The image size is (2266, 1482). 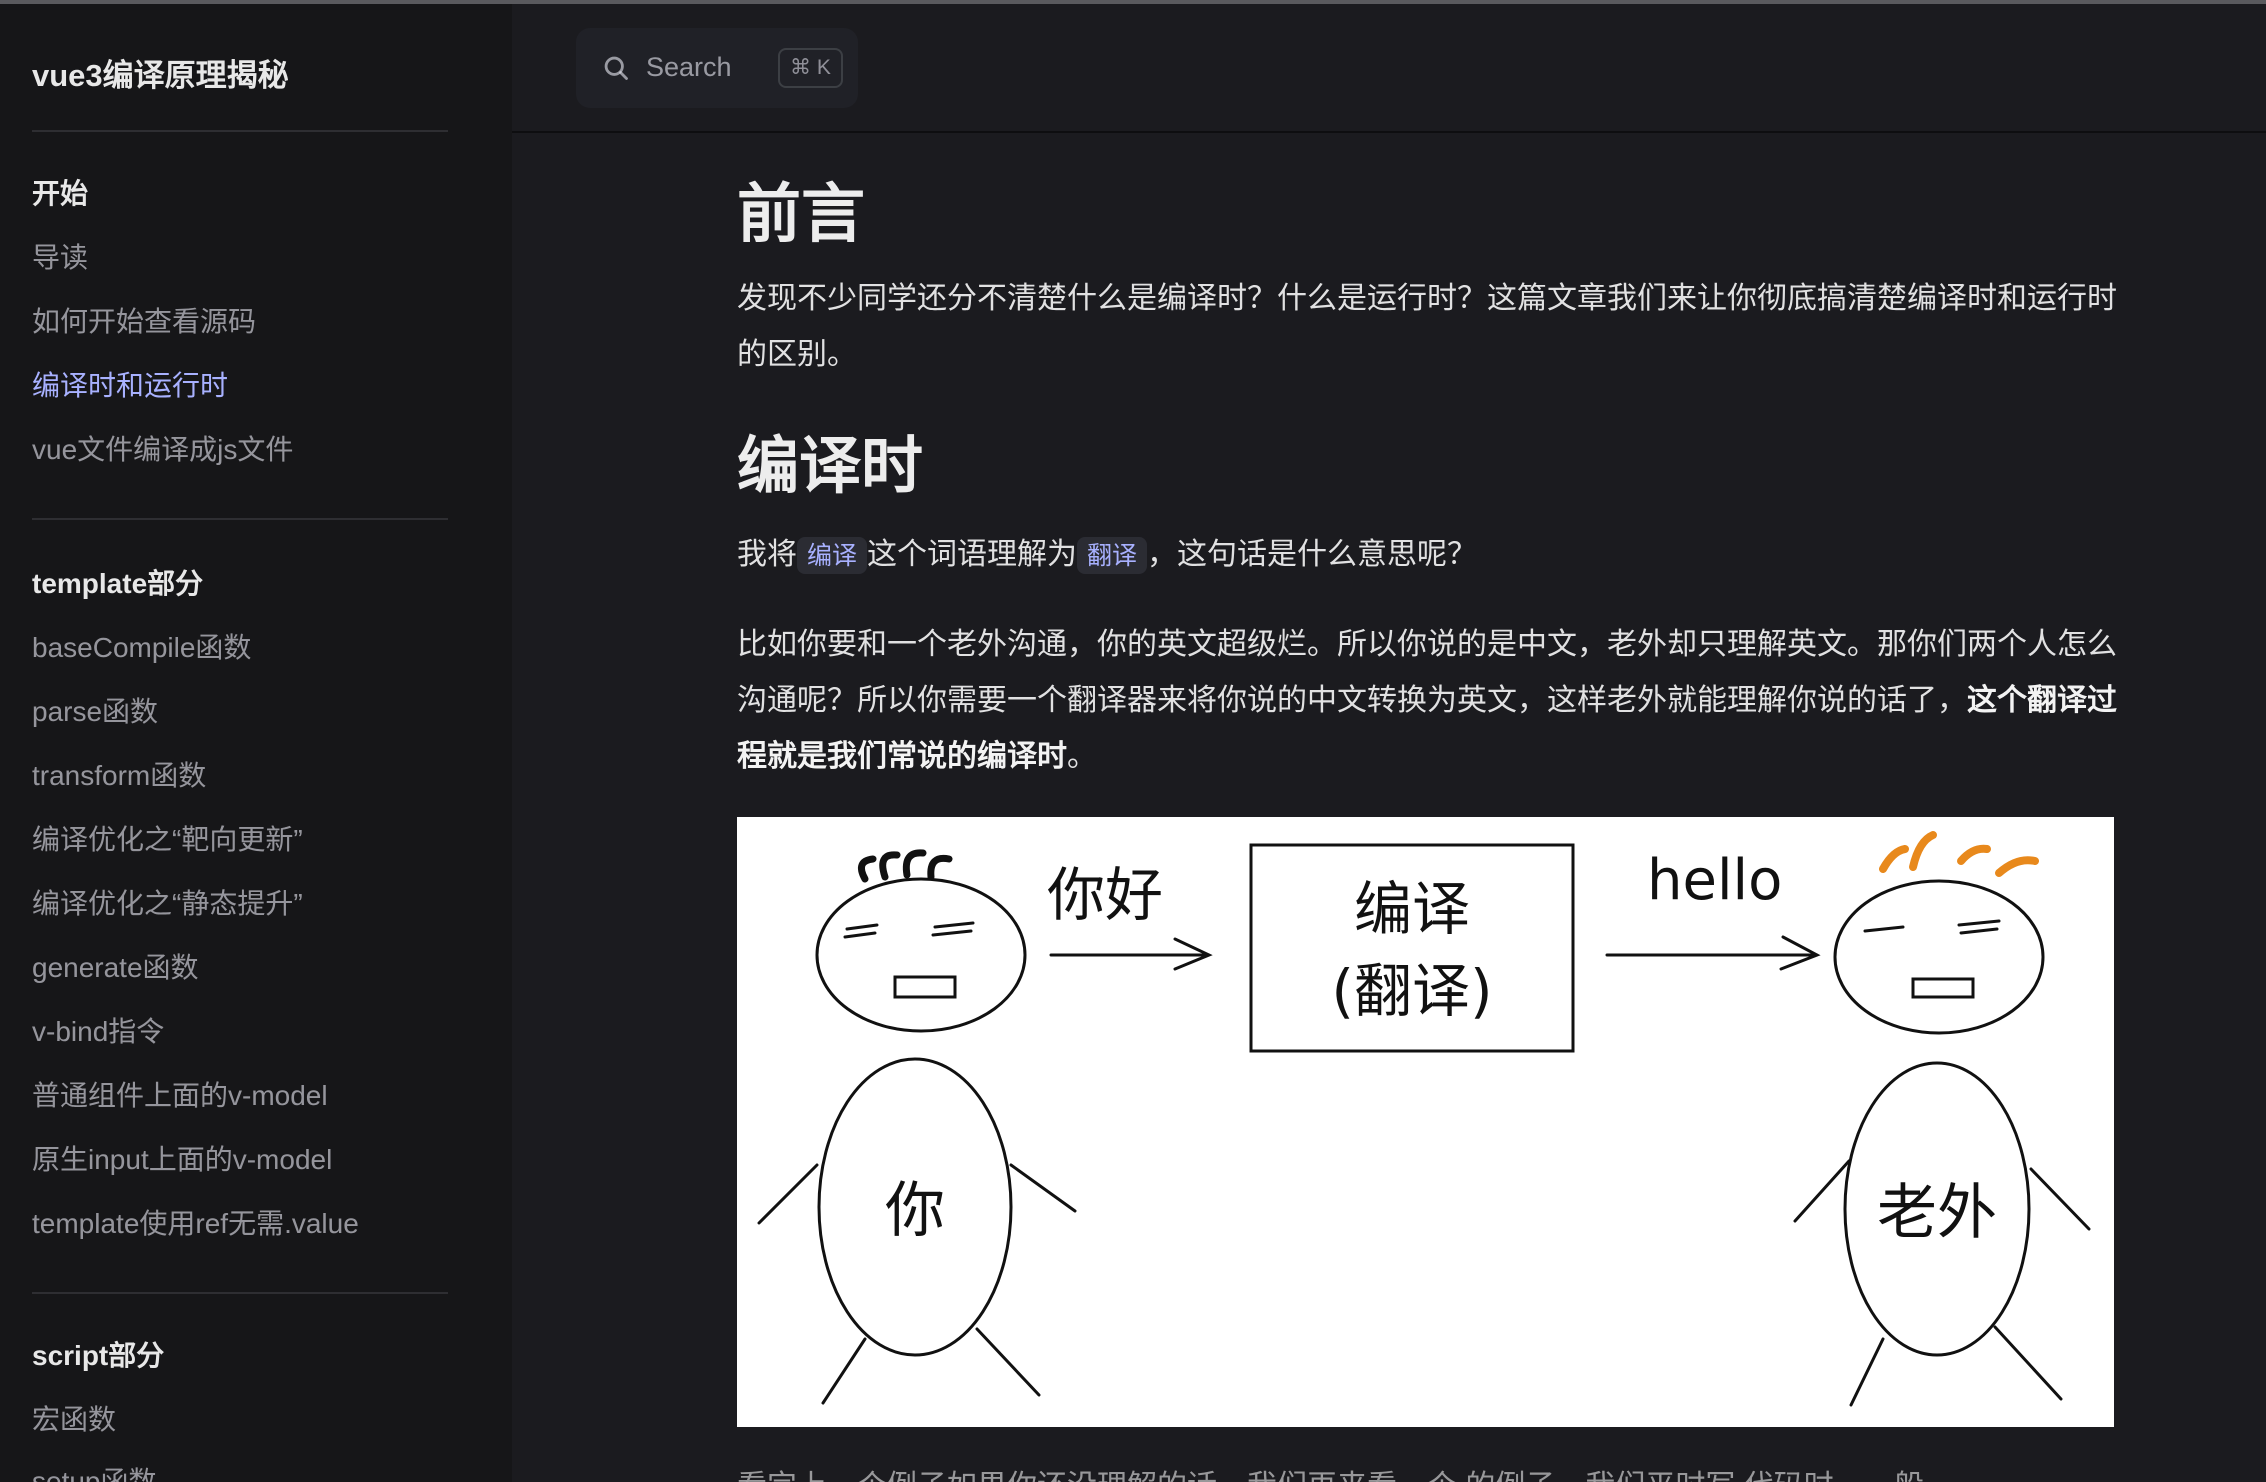 What do you see at coordinates (830, 466) in the screenshot?
I see `heading-compile-time: 编译时` at bounding box center [830, 466].